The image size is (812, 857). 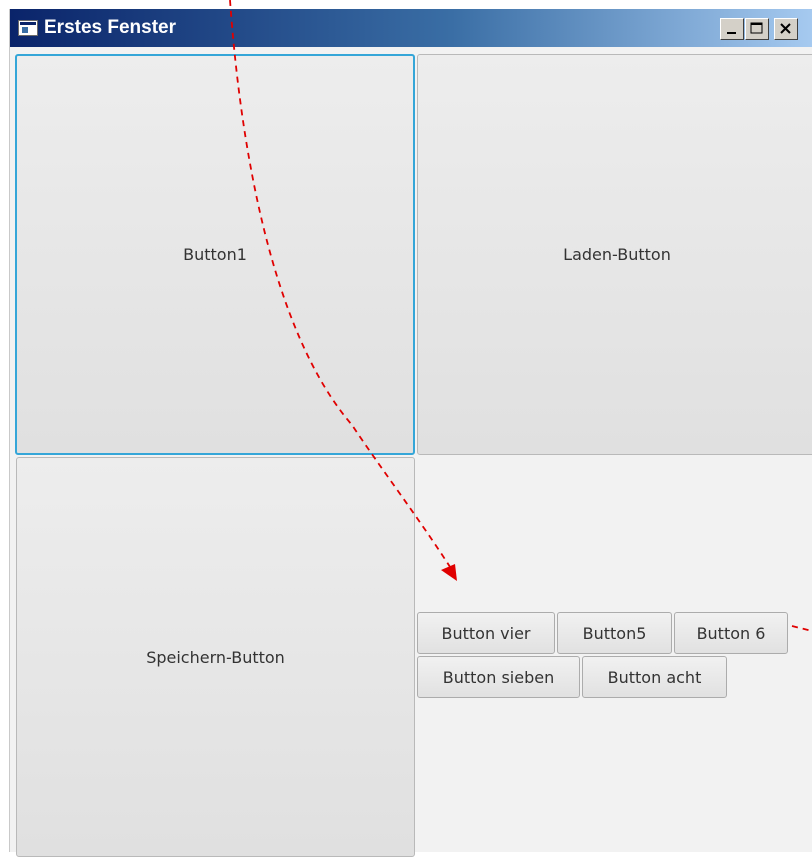 I want to click on window-app-icon, so click(x=28, y=28).